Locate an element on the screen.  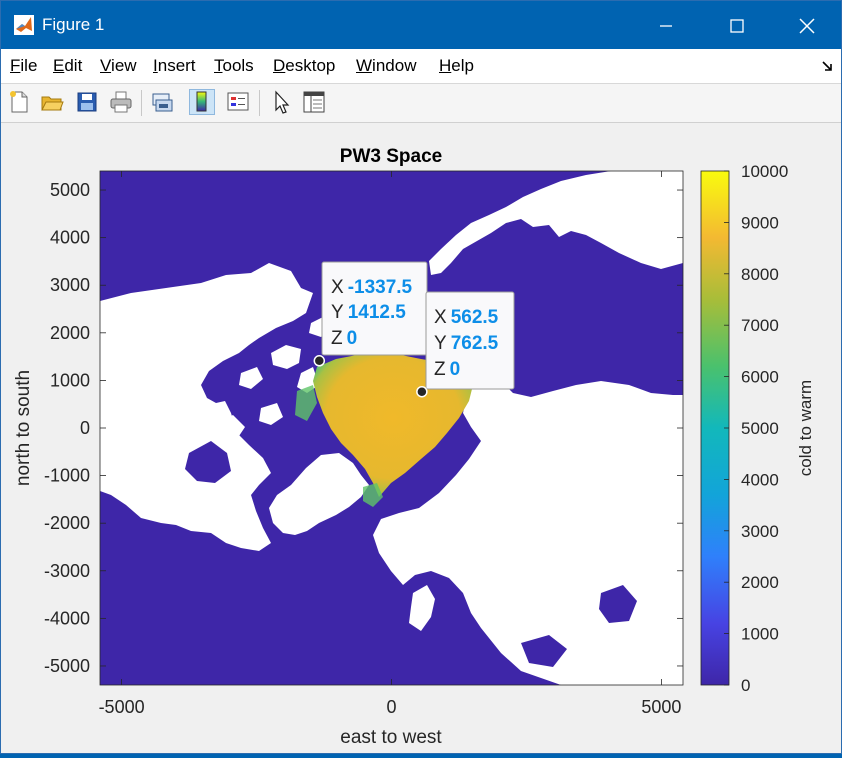
colorbar-tick-label: 5000 is located at coordinates (760, 428).